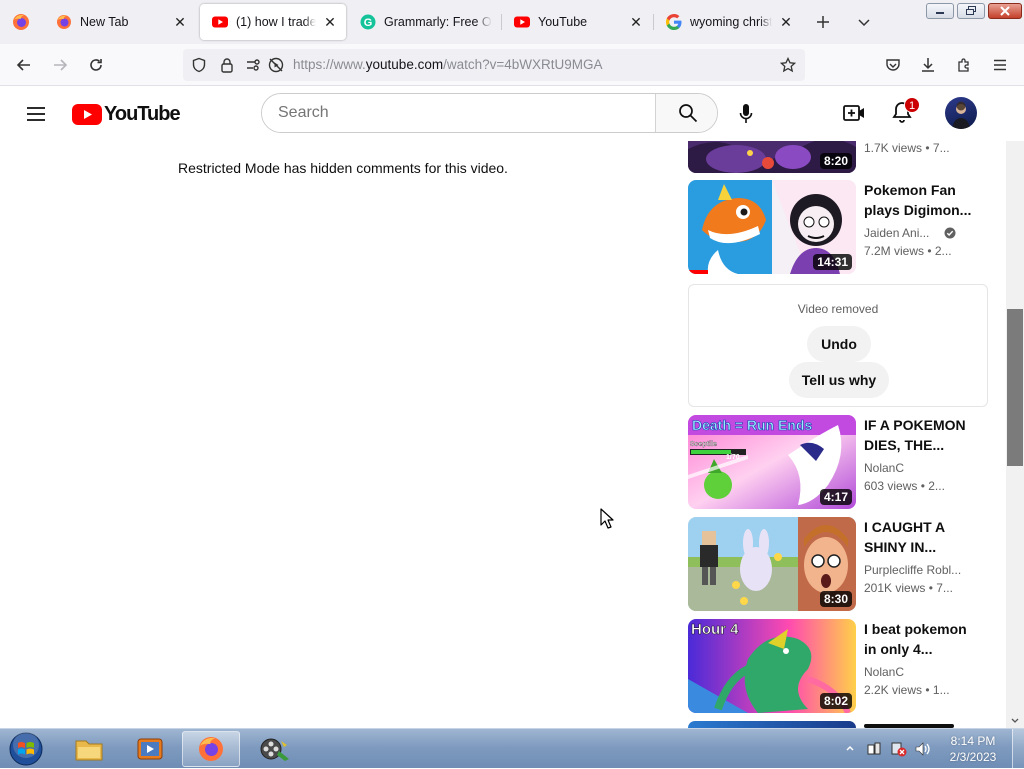 Image resolution: width=1024 pixels, height=769 pixels. Describe the element at coordinates (973, 749) in the screenshot. I see `system-clock: 8:14 PM 2/3/2023` at that location.